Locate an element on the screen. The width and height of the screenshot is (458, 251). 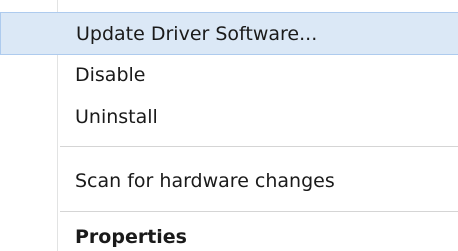
menu-item-disable: Disable is located at coordinates (229, 75).